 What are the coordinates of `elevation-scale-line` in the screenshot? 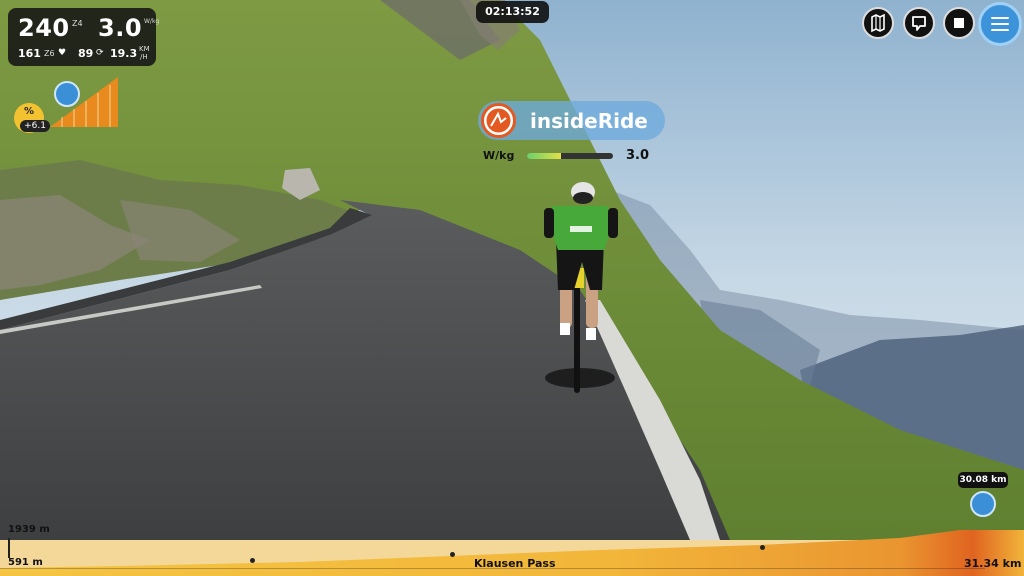 It's located at (9, 548).